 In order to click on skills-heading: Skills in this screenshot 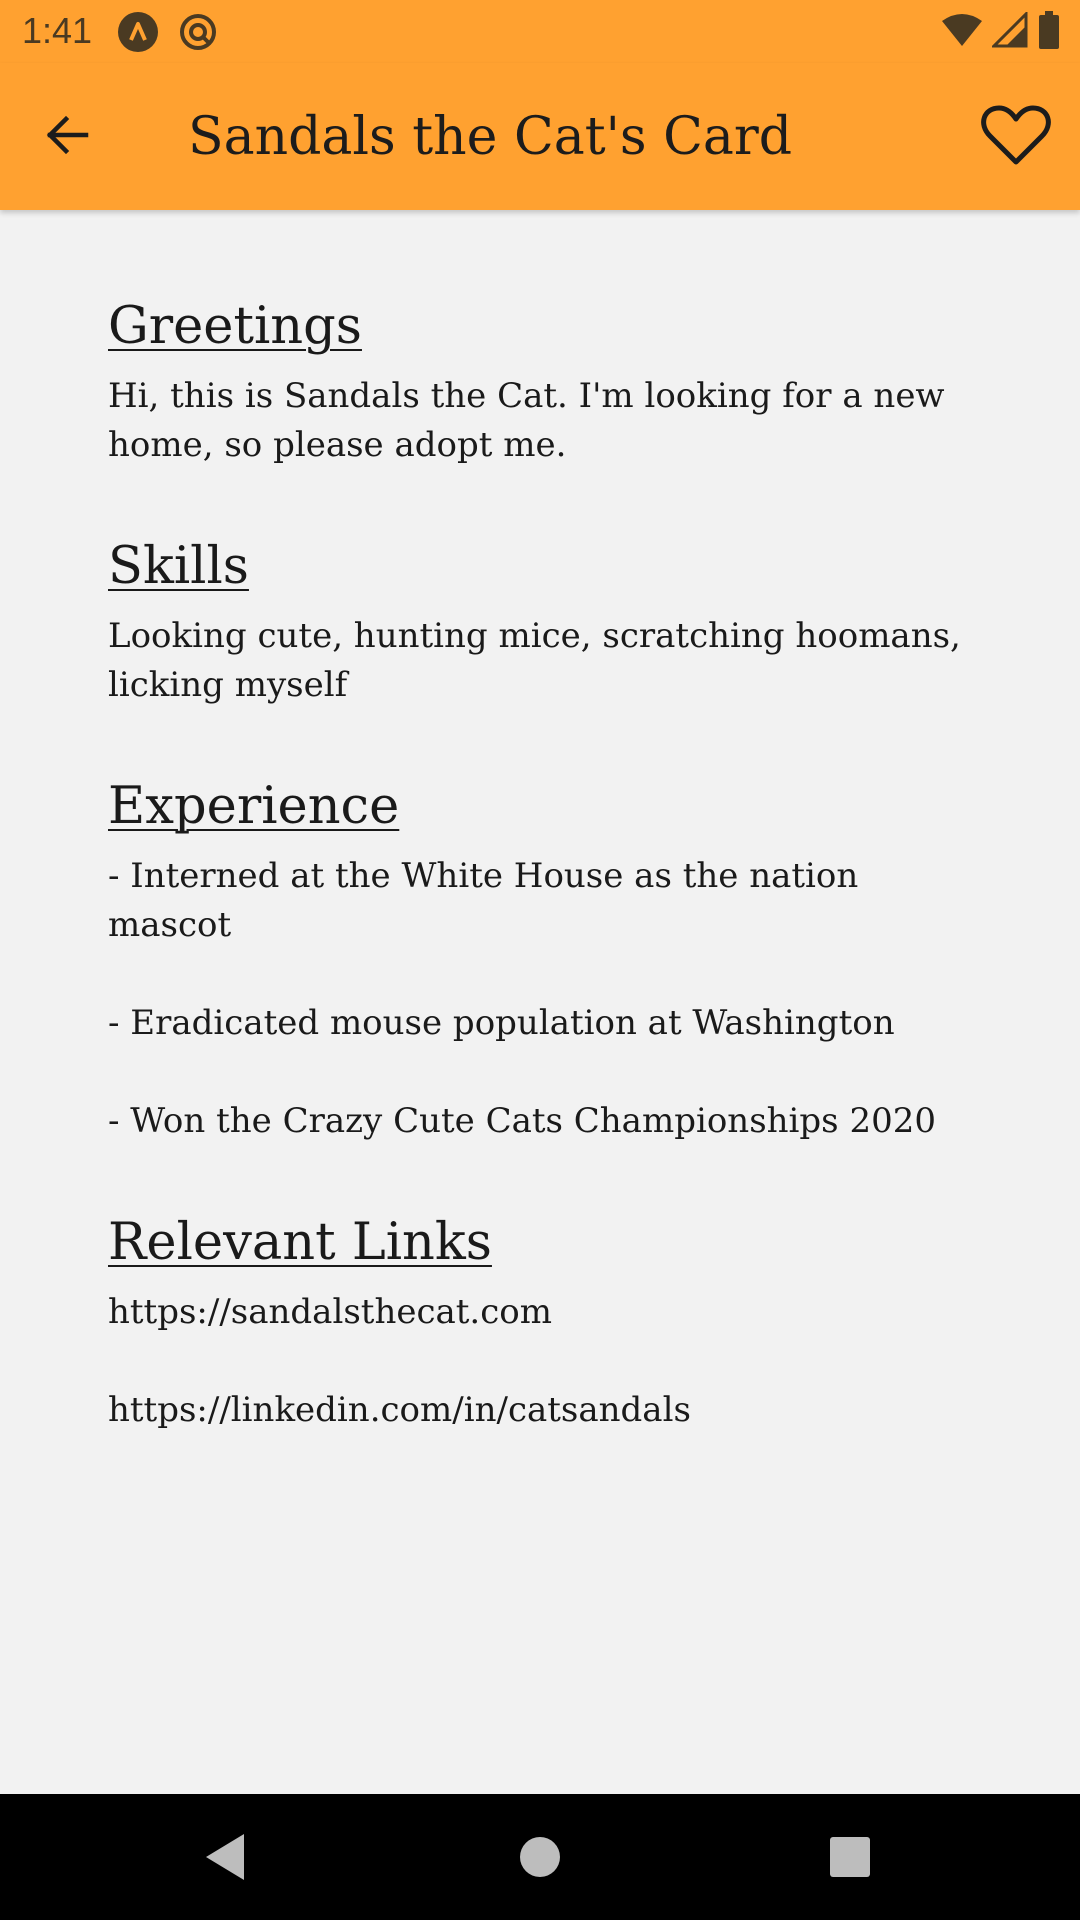, I will do `click(178, 566)`.